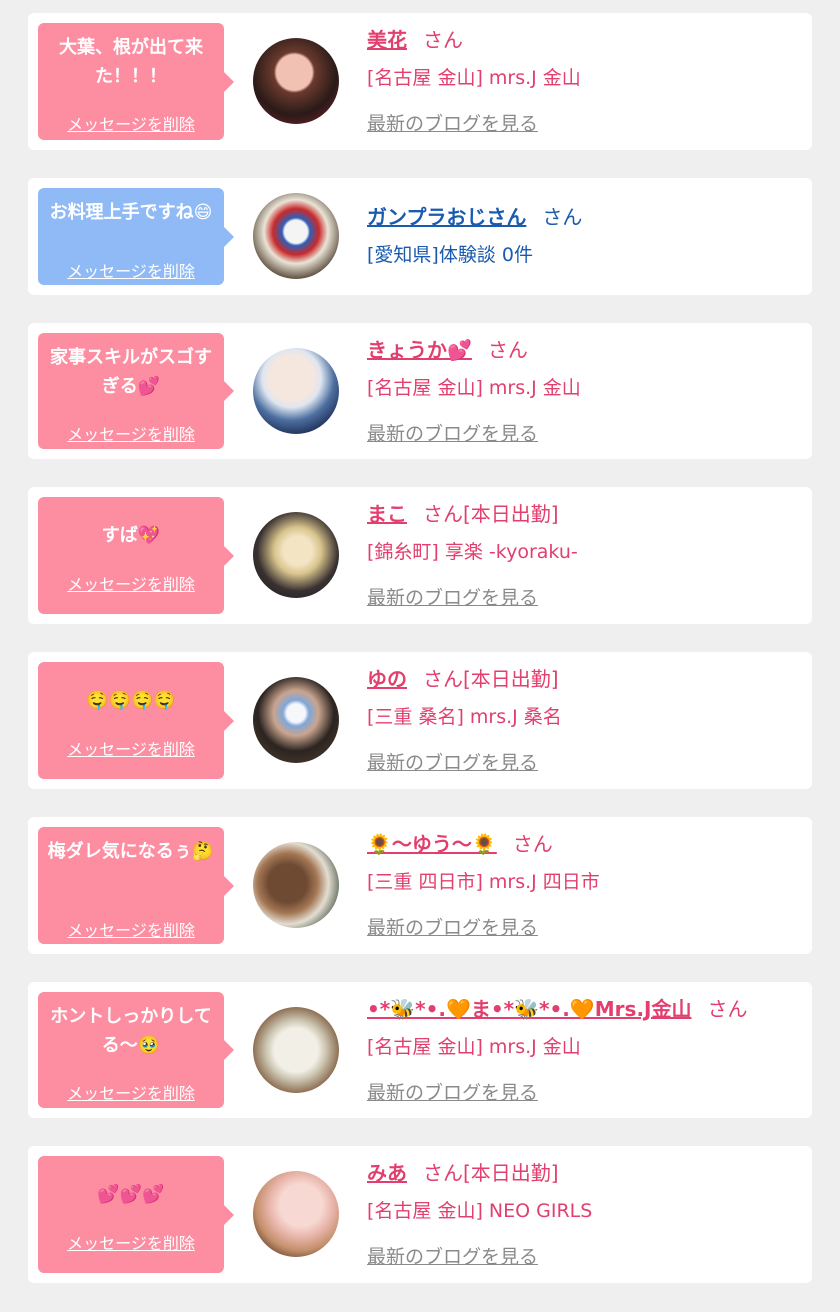 Image resolution: width=840 pixels, height=1312 pixels. Describe the element at coordinates (136, 885) in the screenshot. I see `message-bubble: 梅ダレ気になるぅ🤔 メッセージを削除` at that location.